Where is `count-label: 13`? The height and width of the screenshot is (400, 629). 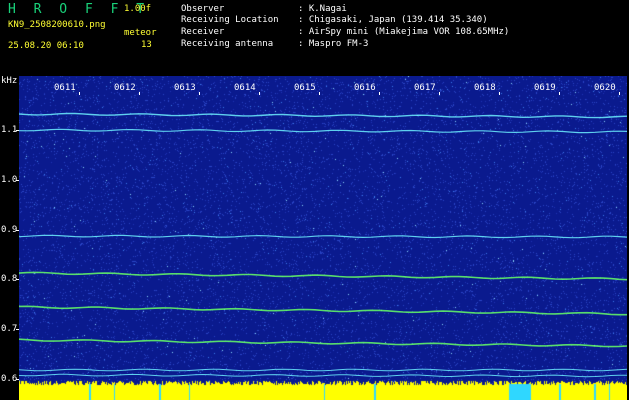 count-label: 13 is located at coordinates (146, 45).